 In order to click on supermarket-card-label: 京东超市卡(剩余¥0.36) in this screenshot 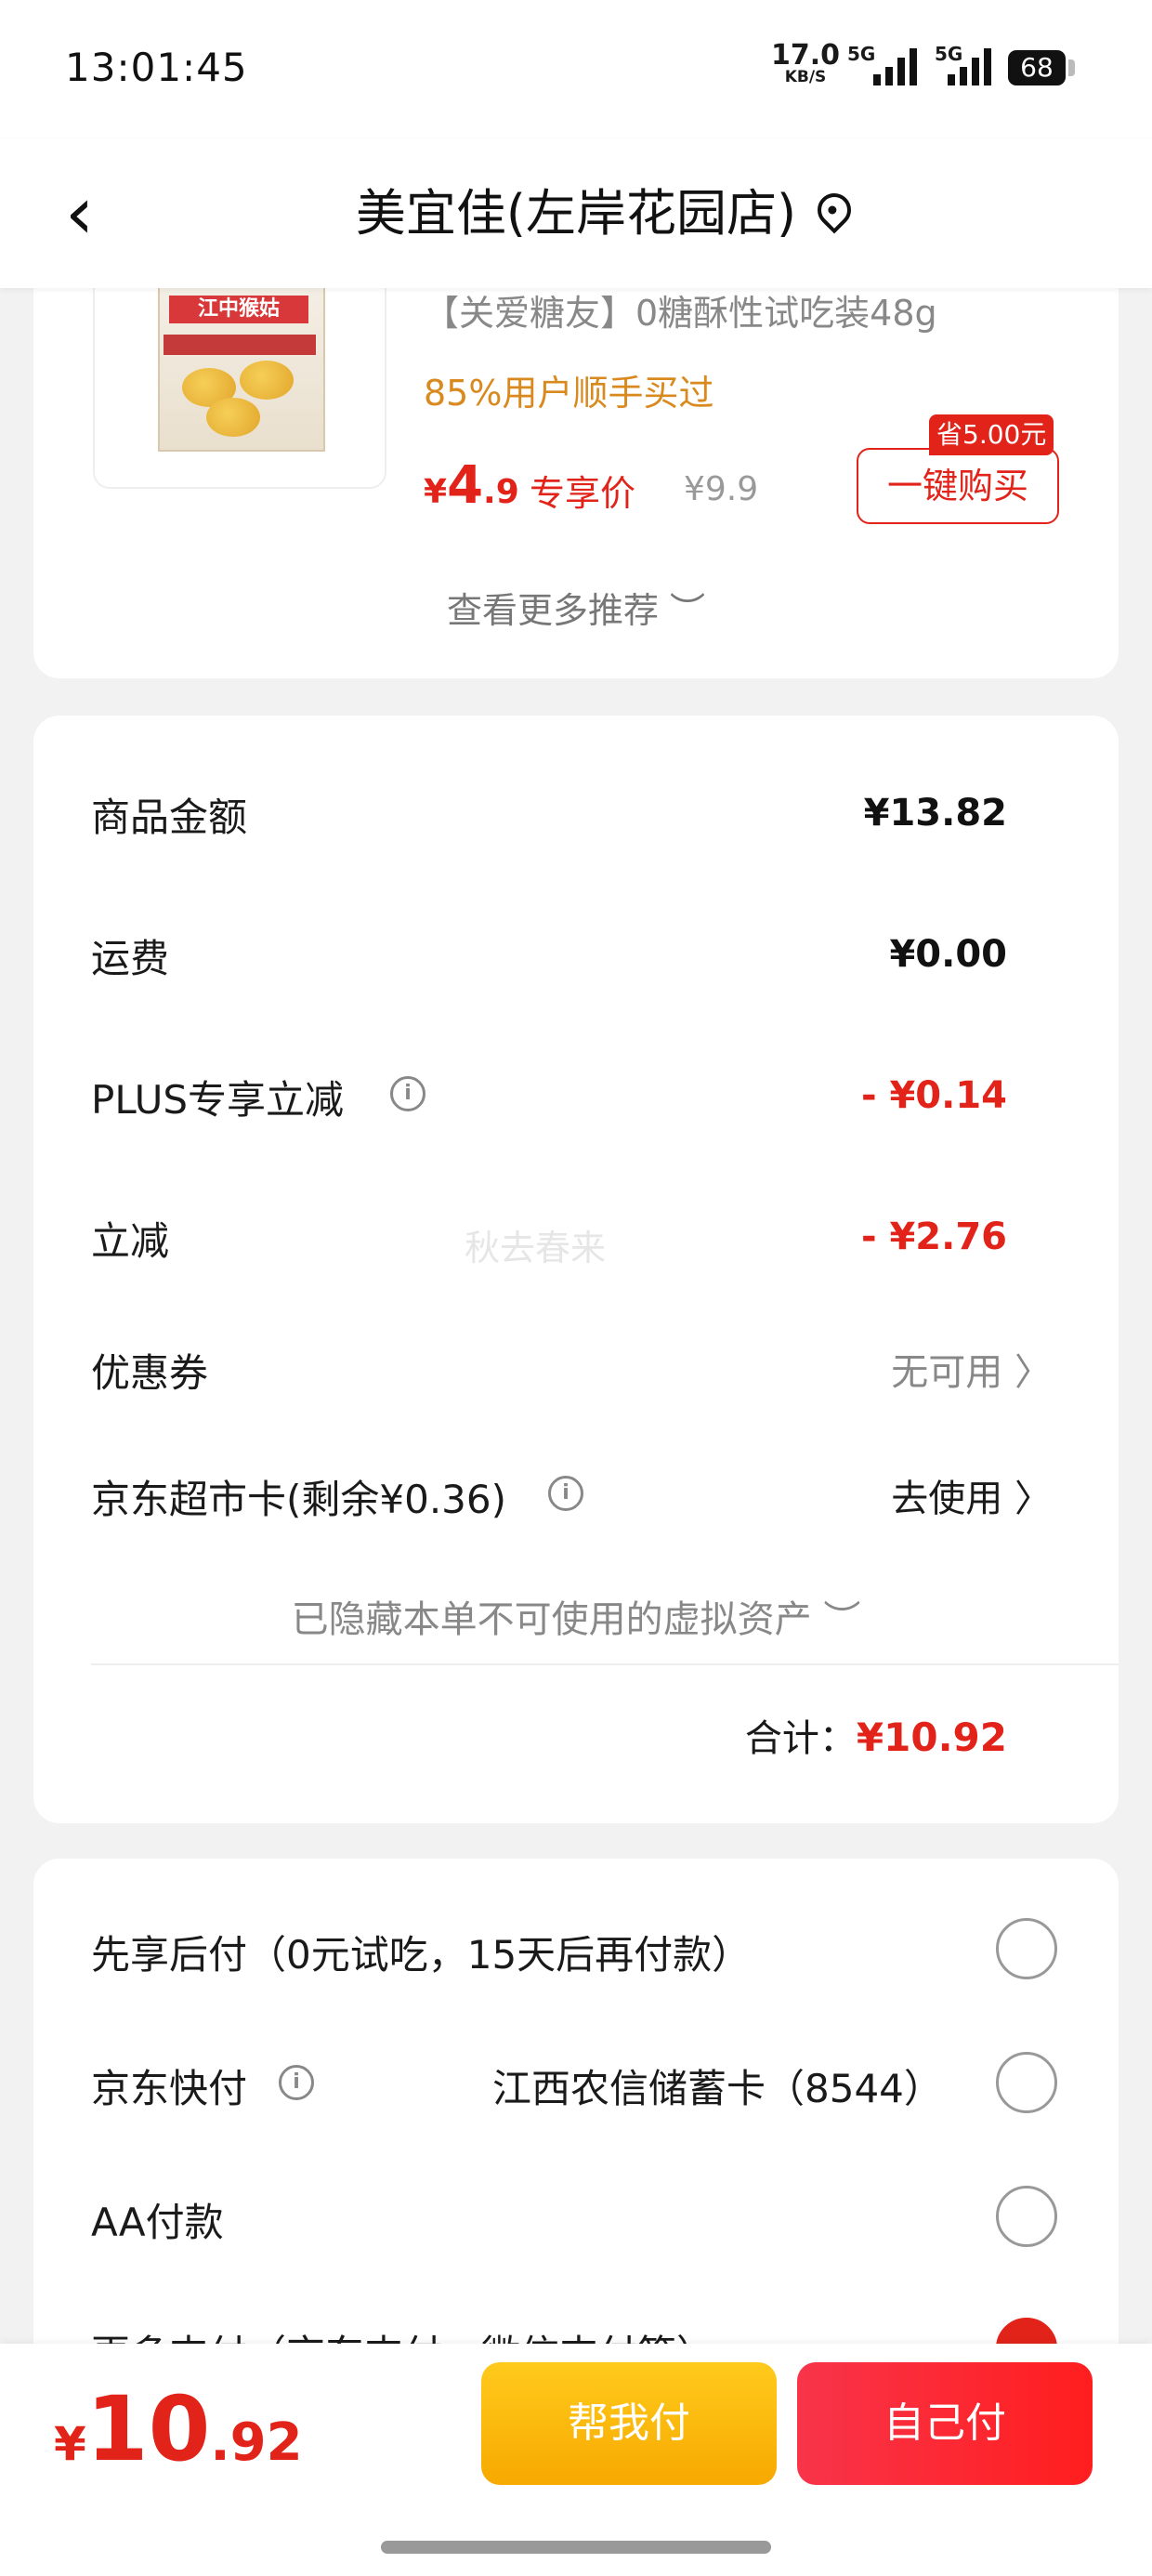, I will do `click(299, 1499)`.